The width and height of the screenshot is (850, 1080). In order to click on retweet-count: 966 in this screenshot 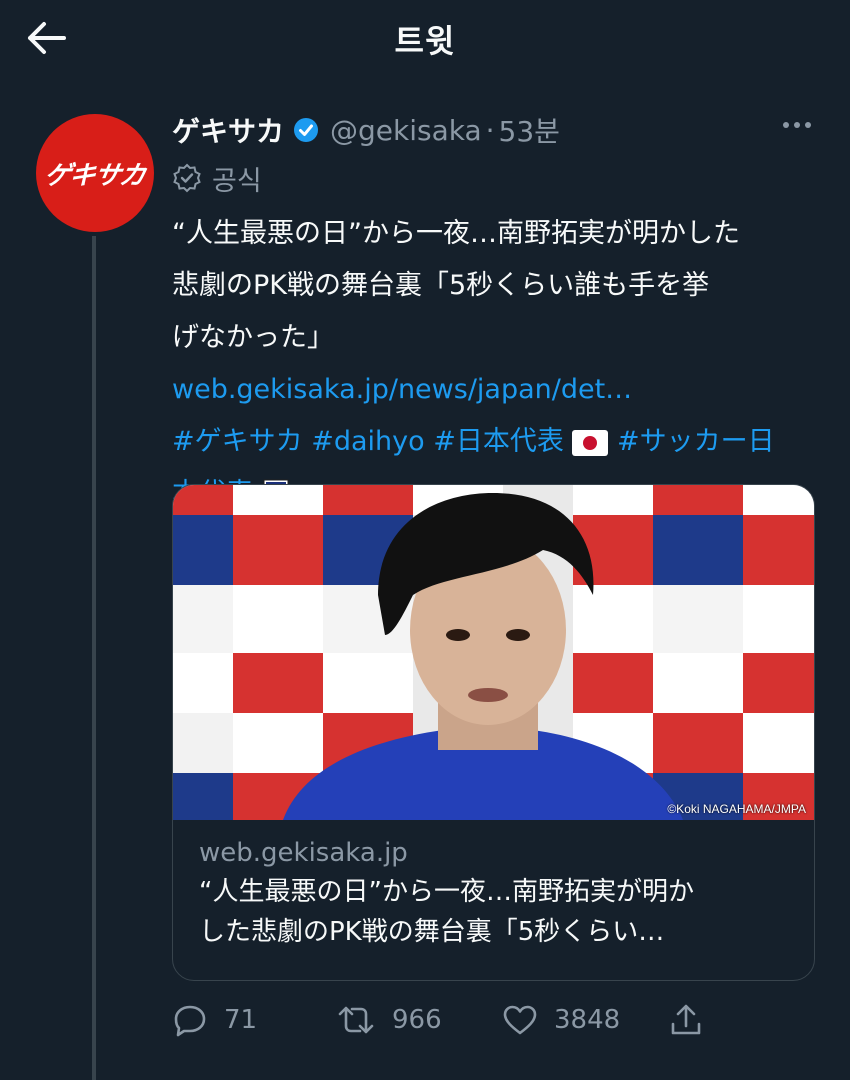, I will do `click(417, 1020)`.